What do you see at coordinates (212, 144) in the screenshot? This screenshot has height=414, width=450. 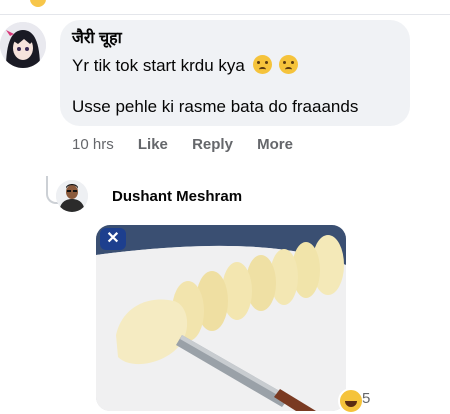 I see `reply-button: Reply` at bounding box center [212, 144].